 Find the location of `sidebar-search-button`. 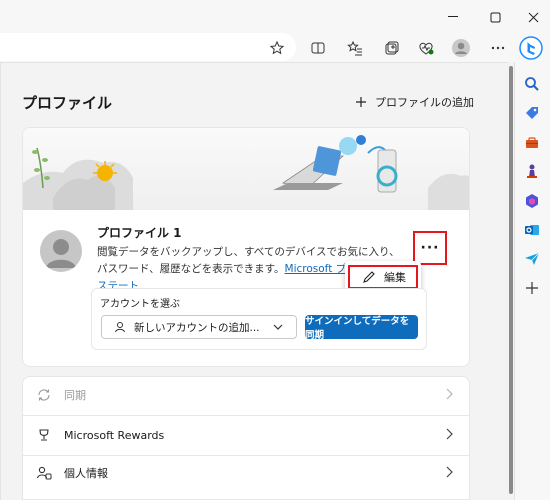

sidebar-search-button is located at coordinates (532, 84).